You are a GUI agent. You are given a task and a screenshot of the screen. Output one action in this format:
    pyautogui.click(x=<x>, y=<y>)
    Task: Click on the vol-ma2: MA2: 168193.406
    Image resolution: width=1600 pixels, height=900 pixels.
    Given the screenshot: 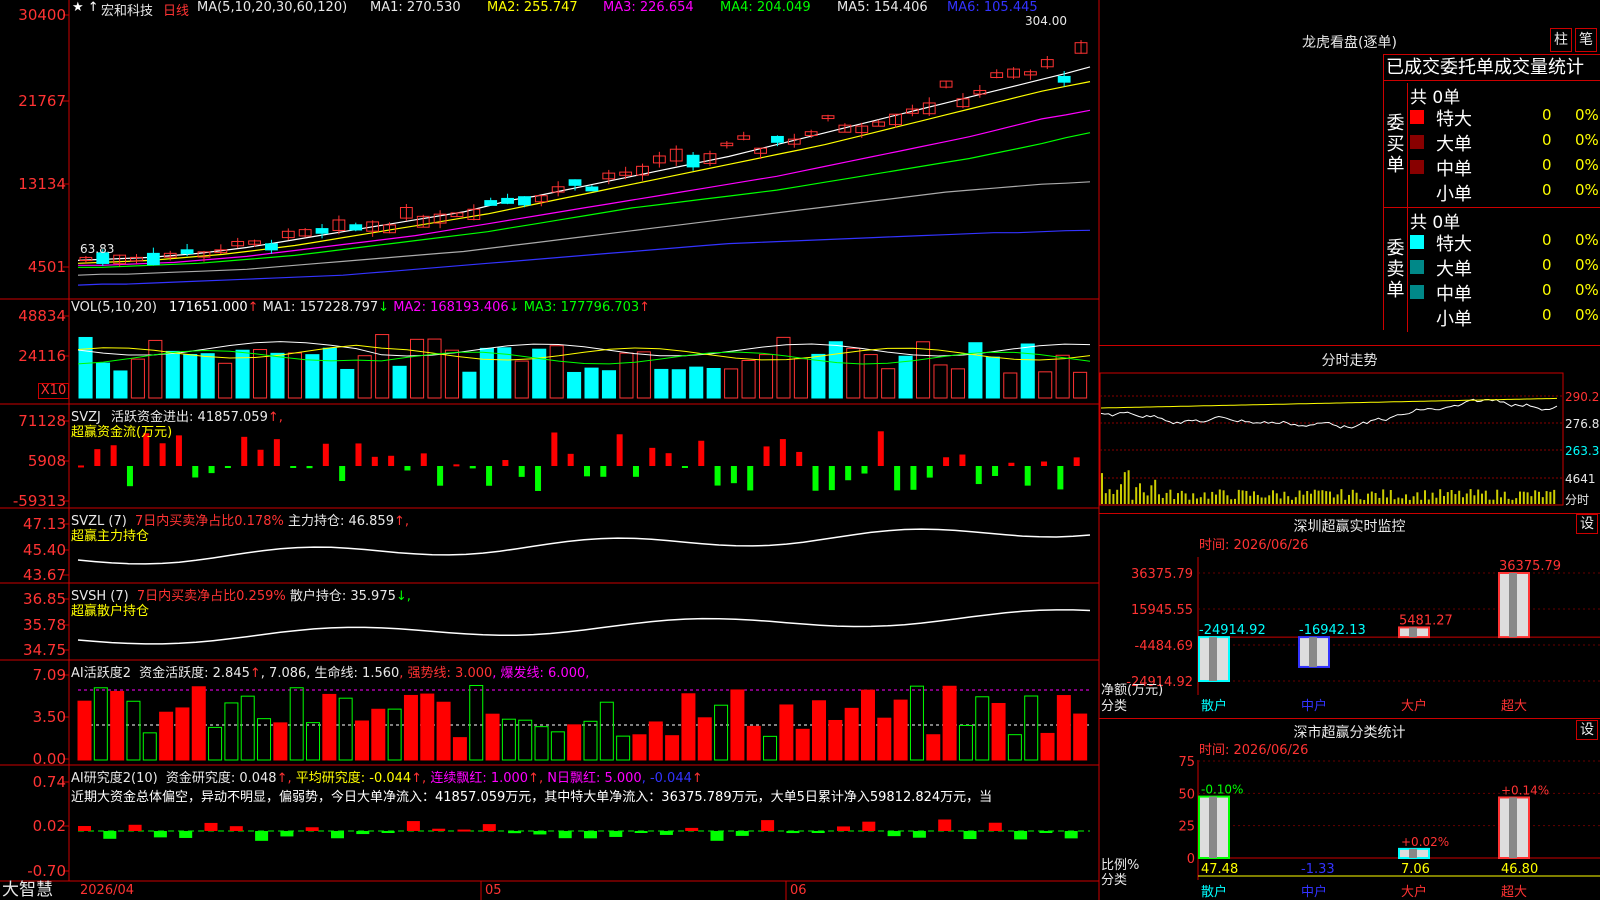 What is the action you would take?
    pyautogui.click(x=451, y=307)
    